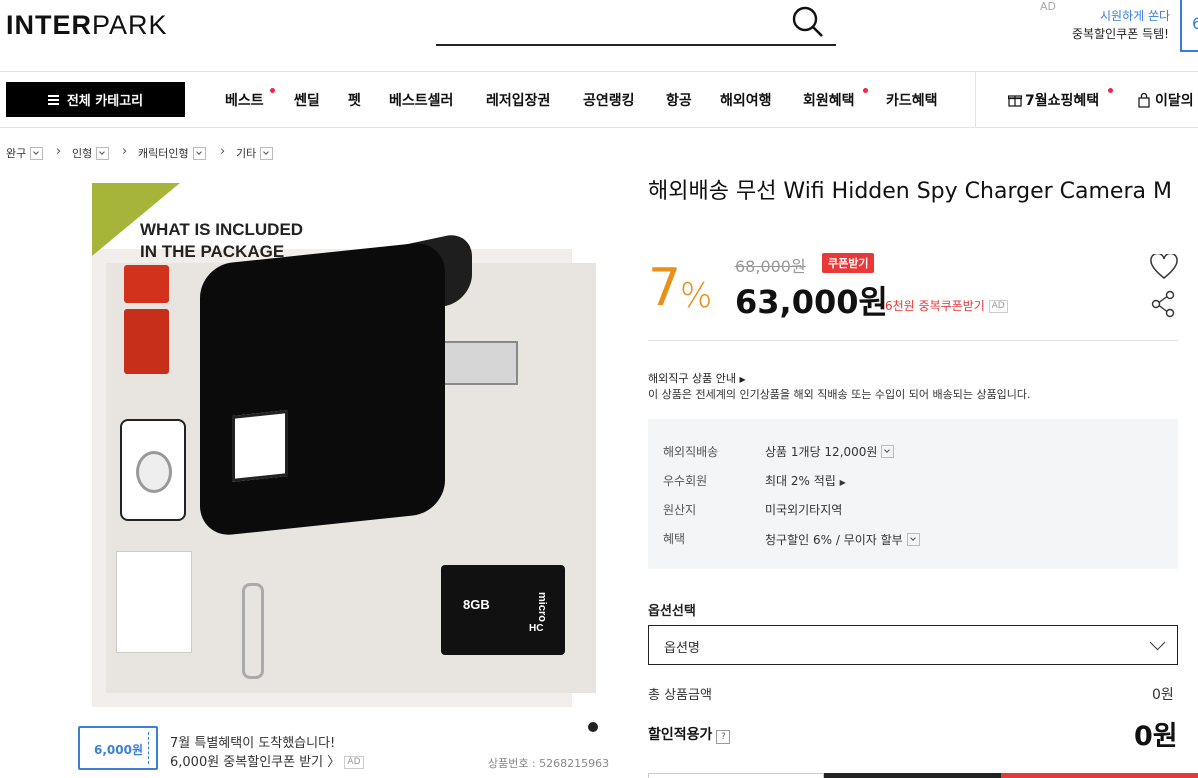 This screenshot has width=1198, height=778. I want to click on product-title: 해외배송 무선 Wifi Hidden Spy Charger Camera M, so click(910, 191).